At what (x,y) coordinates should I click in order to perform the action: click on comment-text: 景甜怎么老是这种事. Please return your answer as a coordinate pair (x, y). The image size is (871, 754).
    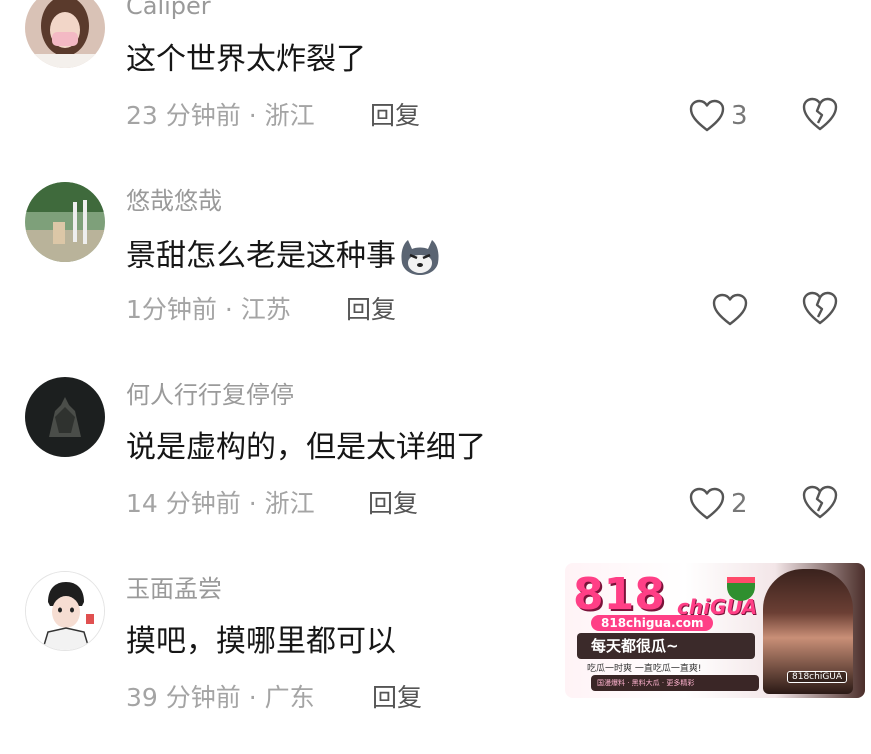
    Looking at the image, I should click on (284, 257).